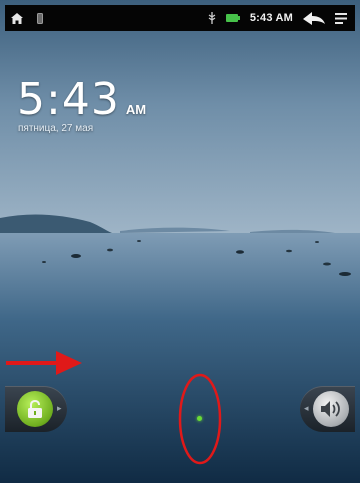  I want to click on usb-icon, so click(212, 18).